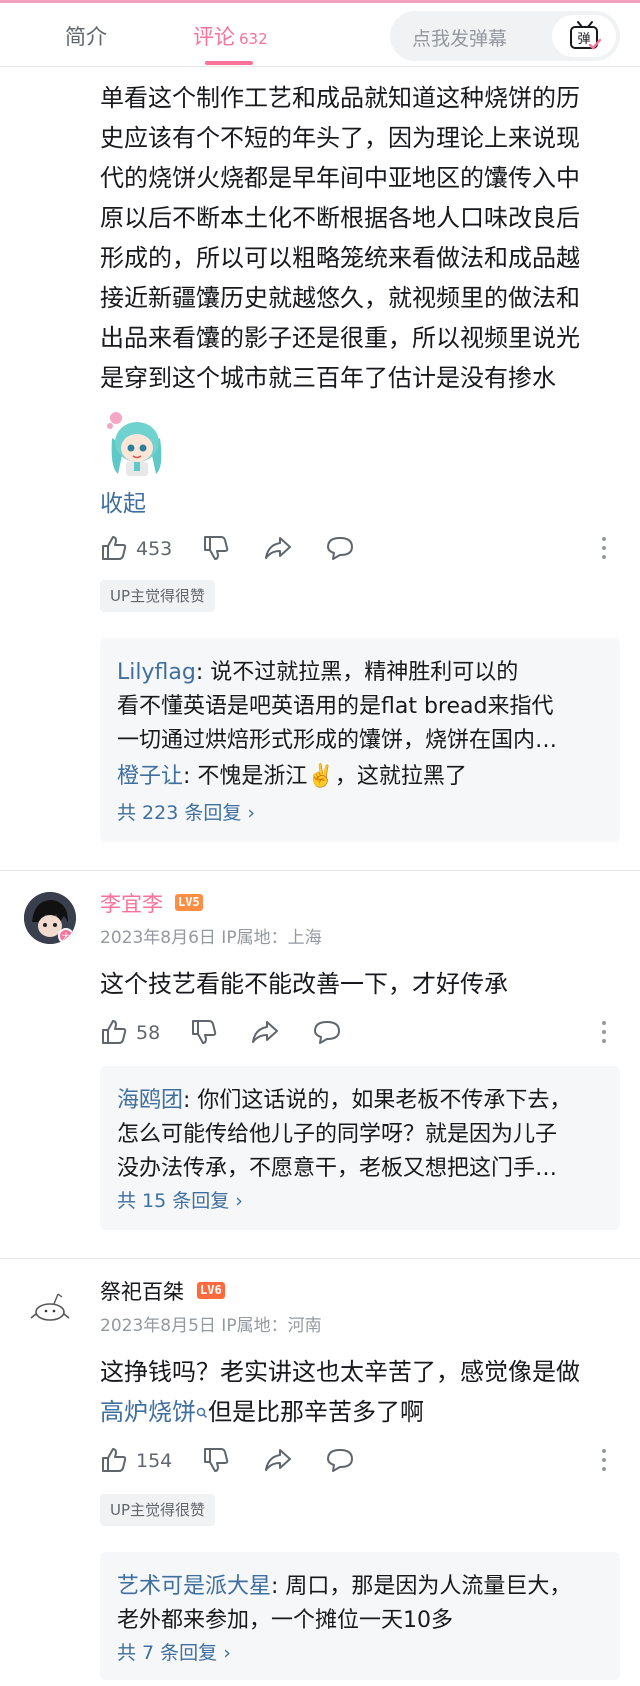 This screenshot has height=1686, width=640. What do you see at coordinates (214, 37) in the screenshot?
I see `tab-comments-label: 评论` at bounding box center [214, 37].